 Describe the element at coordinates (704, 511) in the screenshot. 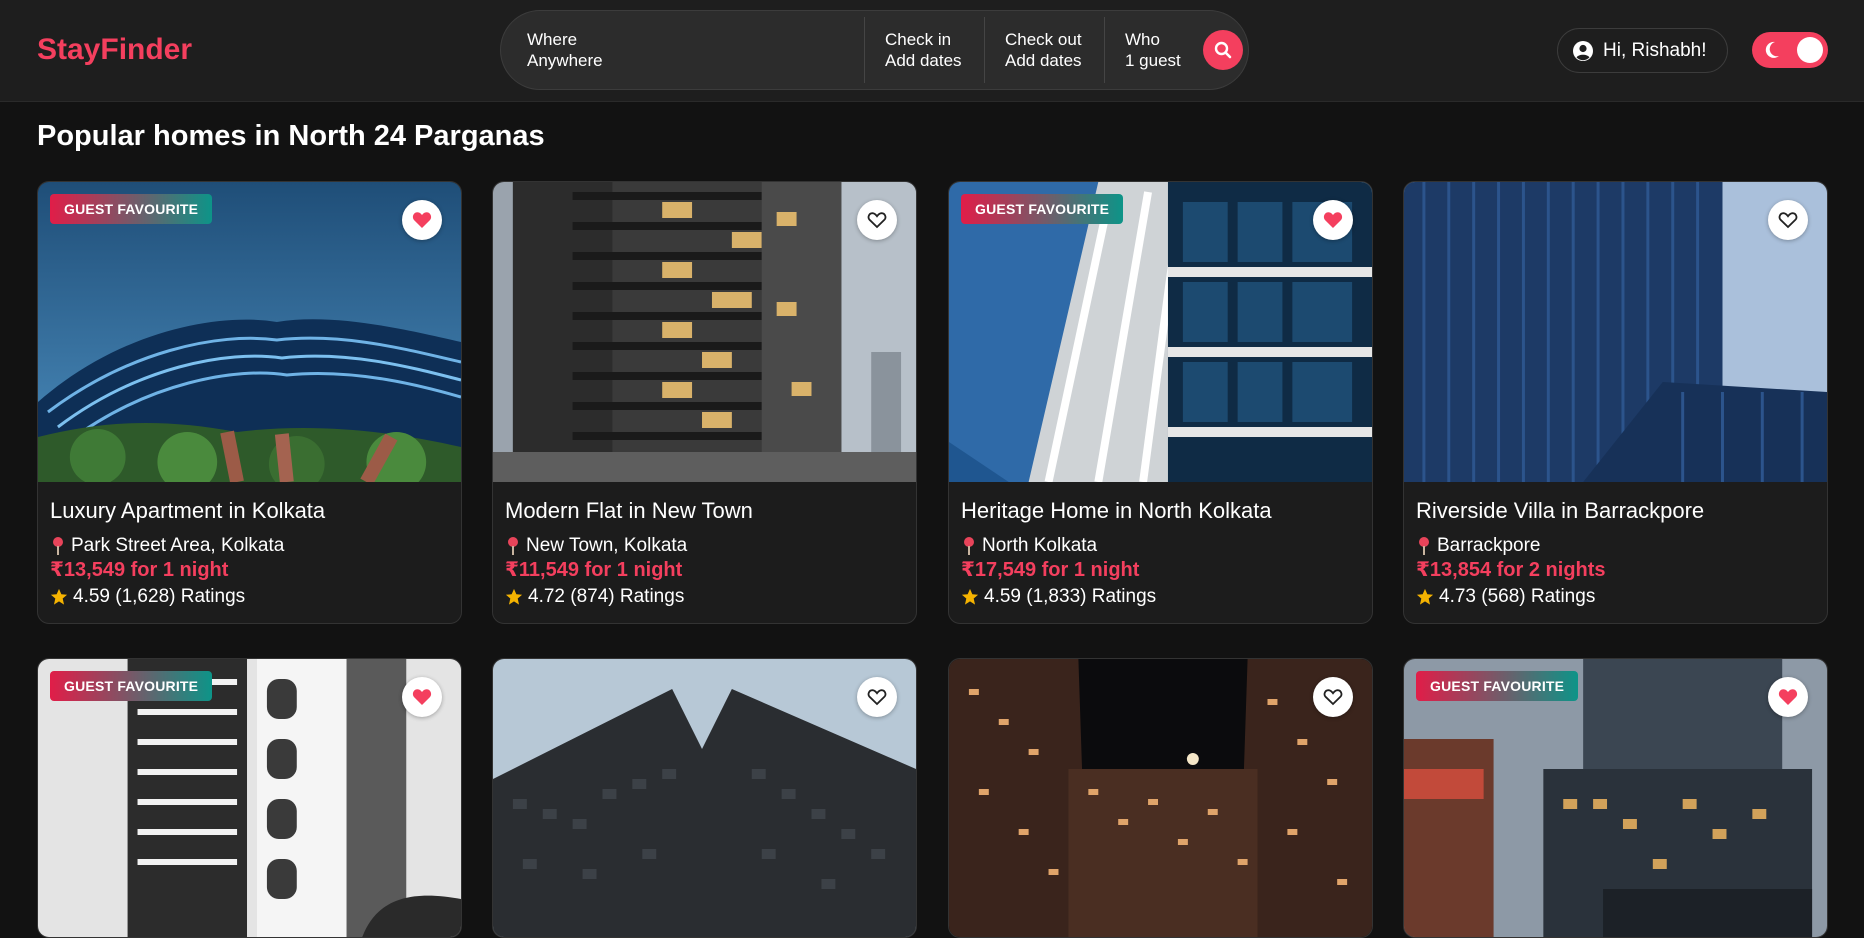

I see `listing-title: Modern Flat in New Town` at that location.